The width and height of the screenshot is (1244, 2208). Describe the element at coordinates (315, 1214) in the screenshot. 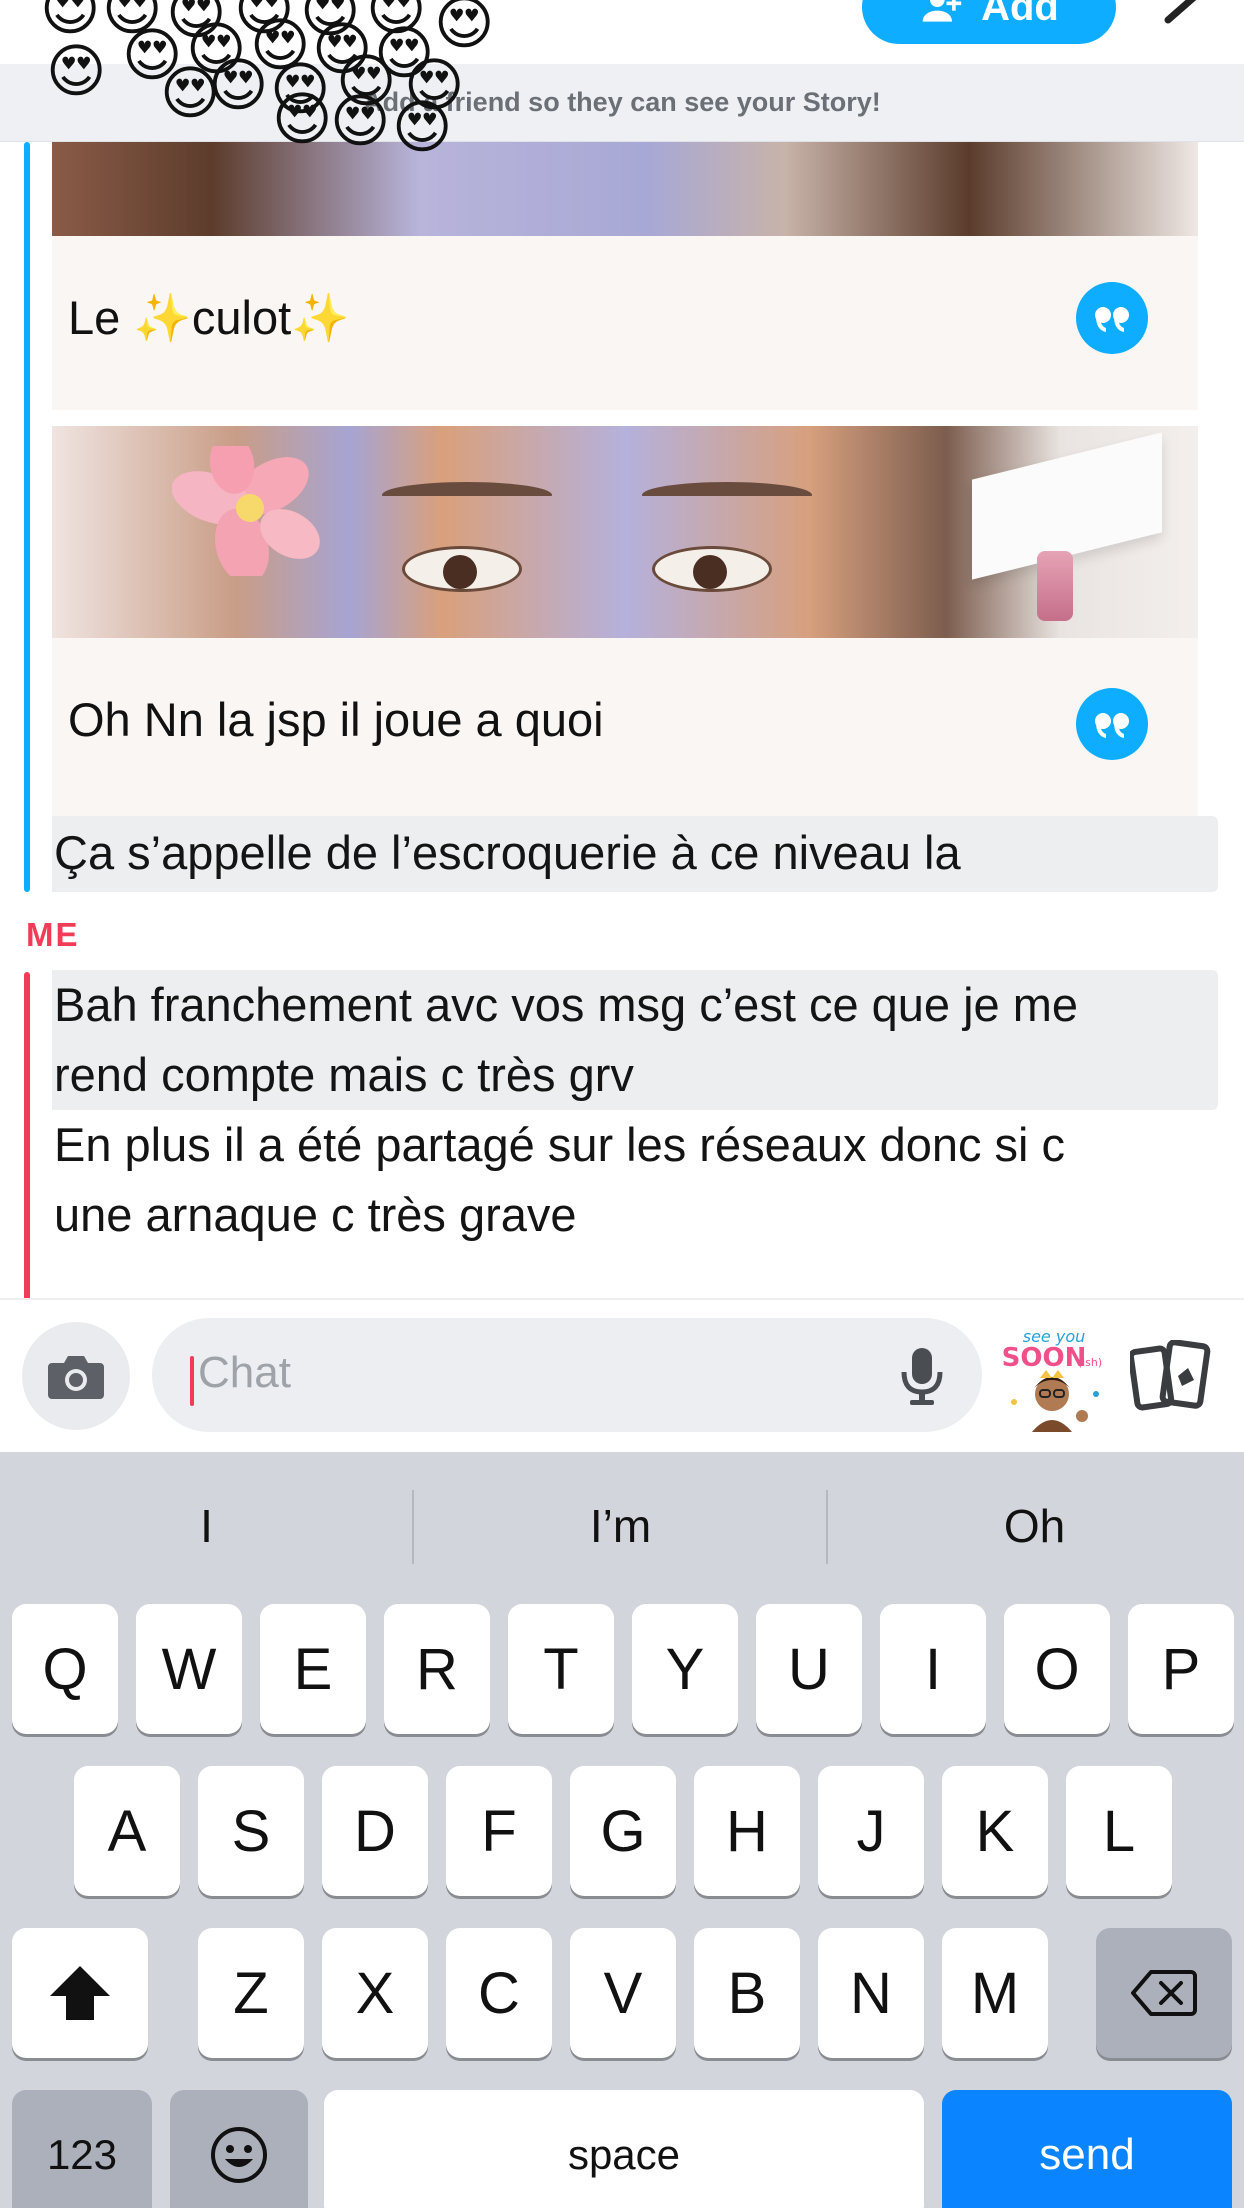

I see `message-line: une arnaque c très grave` at that location.